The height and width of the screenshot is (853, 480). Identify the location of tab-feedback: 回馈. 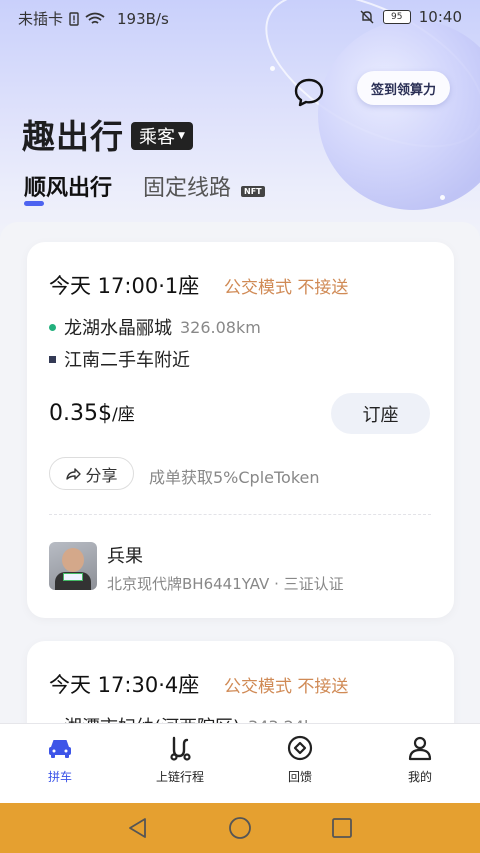
(300, 759).